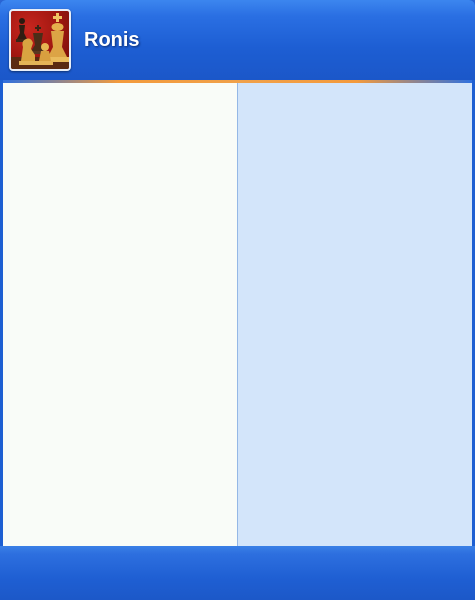  Describe the element at coordinates (112, 40) in the screenshot. I see `user-name: Ronis` at that location.